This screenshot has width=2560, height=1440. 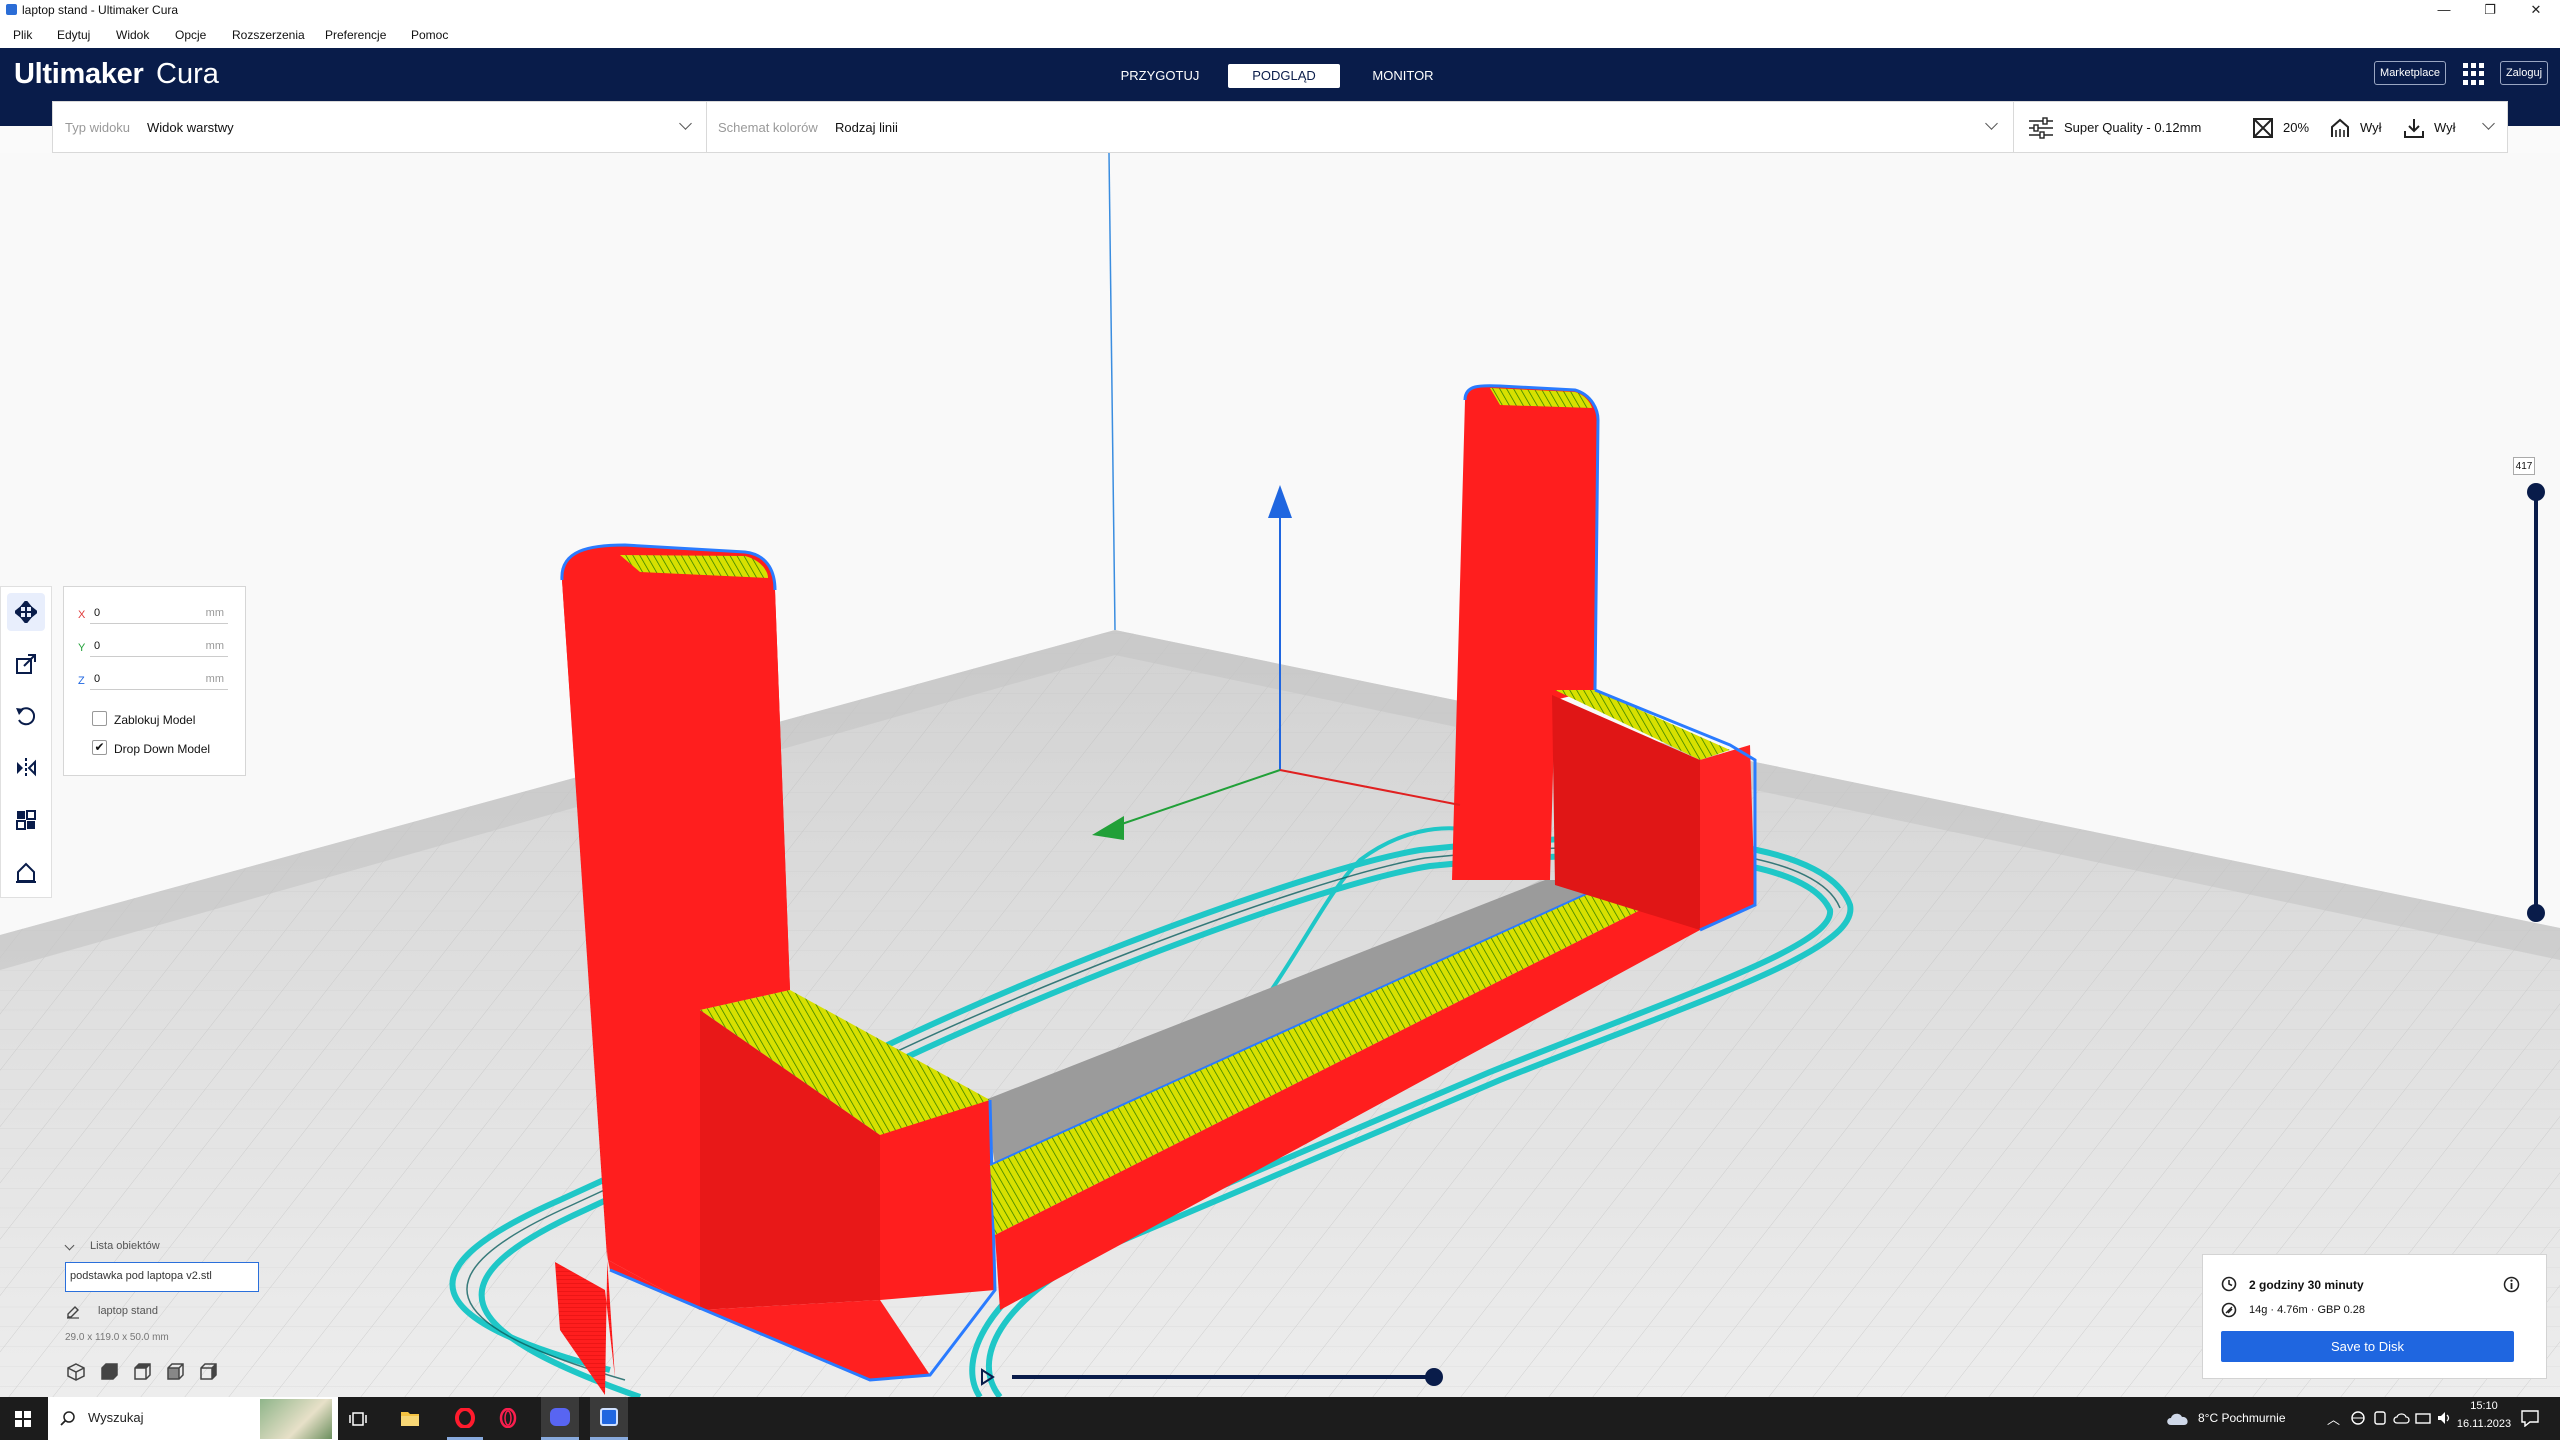 What do you see at coordinates (2530, 1418) in the screenshot?
I see `notifications-icon` at bounding box center [2530, 1418].